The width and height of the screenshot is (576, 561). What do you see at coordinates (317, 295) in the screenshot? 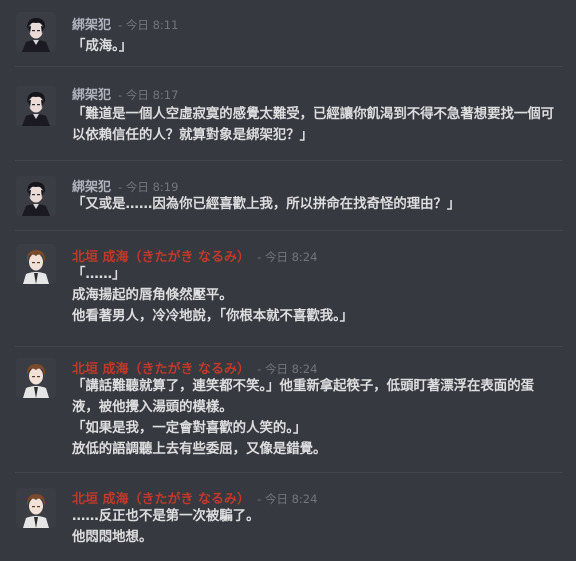
I see `message-content: 「……」 成海揚起的唇角倏然壓平。 他看著男人，冷冷地說，「你根本就不喜歡我。」` at bounding box center [317, 295].